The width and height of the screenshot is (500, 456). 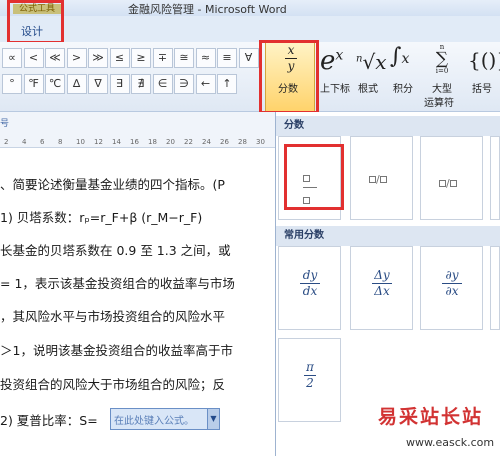 What do you see at coordinates (381, 178) in the screenshot?
I see `skewed-fraction-tile: /` at bounding box center [381, 178].